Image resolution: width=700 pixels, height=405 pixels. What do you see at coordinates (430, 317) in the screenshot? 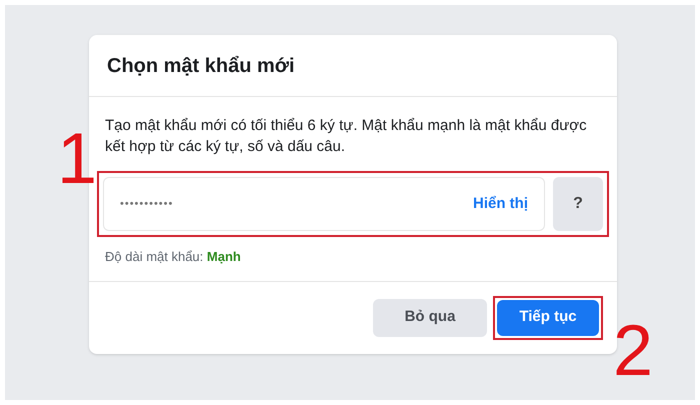
I see `skip-button: Bỏ qua` at bounding box center [430, 317].